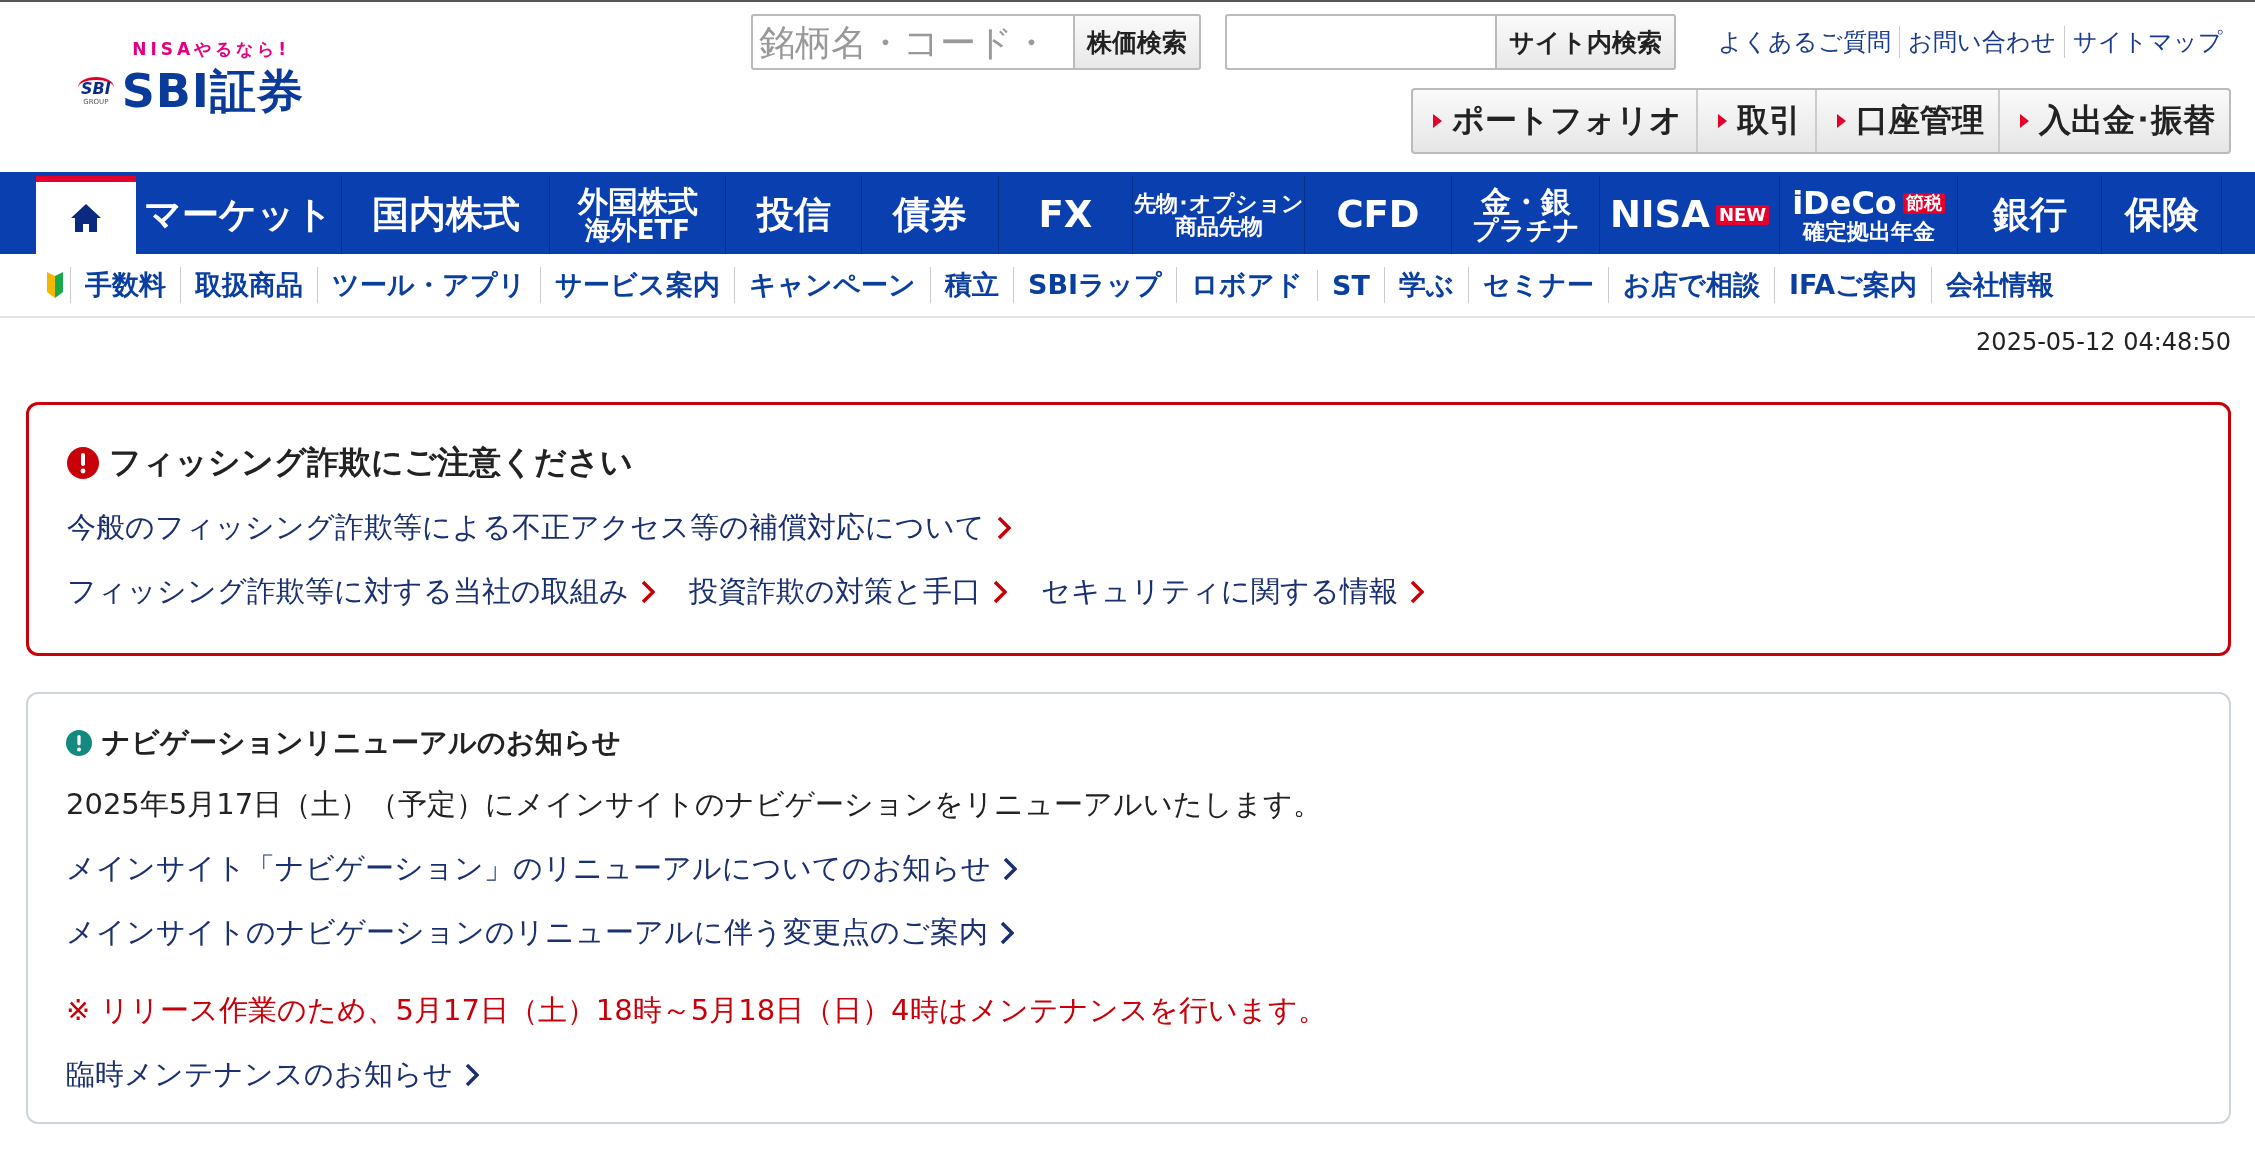 The height and width of the screenshot is (1167, 2255). I want to click on subnav-link: 手数料, so click(125, 285).